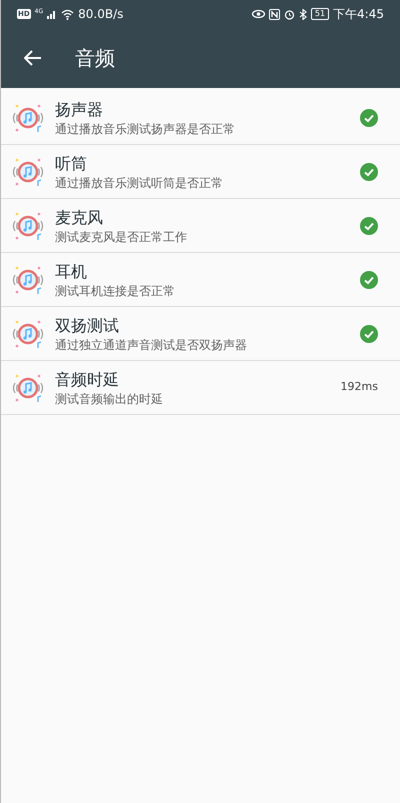 The image size is (400, 803). I want to click on test-description: 测试麦克风是否正常工作, so click(121, 236).